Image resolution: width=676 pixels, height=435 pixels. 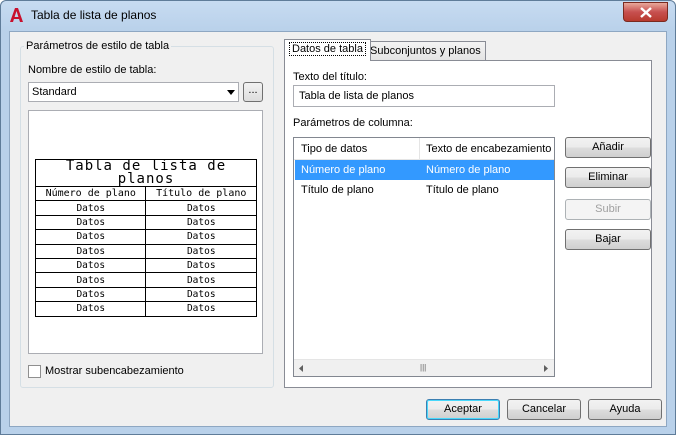 What do you see at coordinates (92, 70) in the screenshot?
I see `style-name-label: Nombre de estilo de tabla:` at bounding box center [92, 70].